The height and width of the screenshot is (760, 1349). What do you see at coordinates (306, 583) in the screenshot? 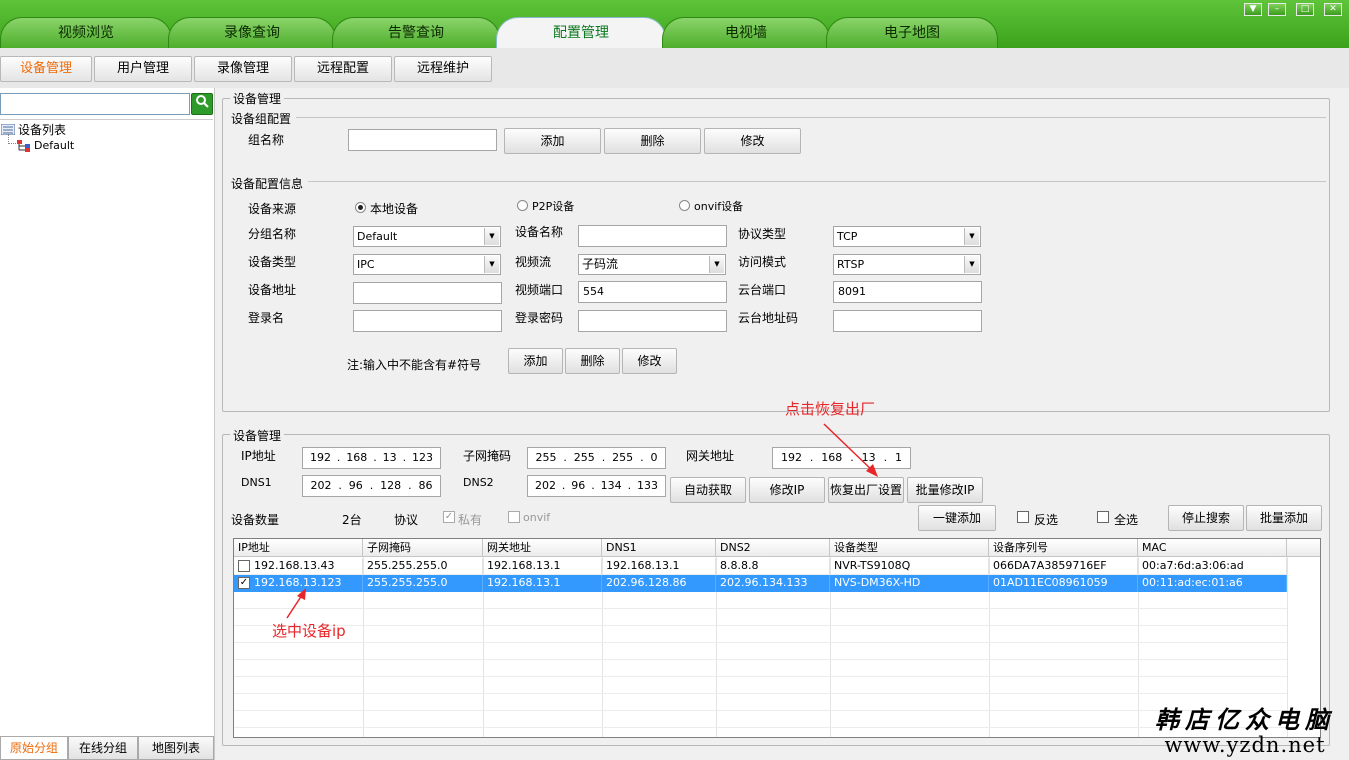
I see `cell-ip: 192.168.13.123` at bounding box center [306, 583].